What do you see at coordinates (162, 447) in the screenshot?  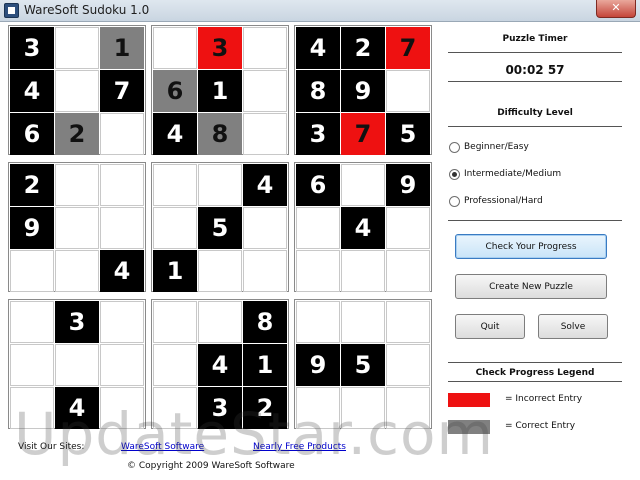 I see `waresoft-link: WareSoft Software` at bounding box center [162, 447].